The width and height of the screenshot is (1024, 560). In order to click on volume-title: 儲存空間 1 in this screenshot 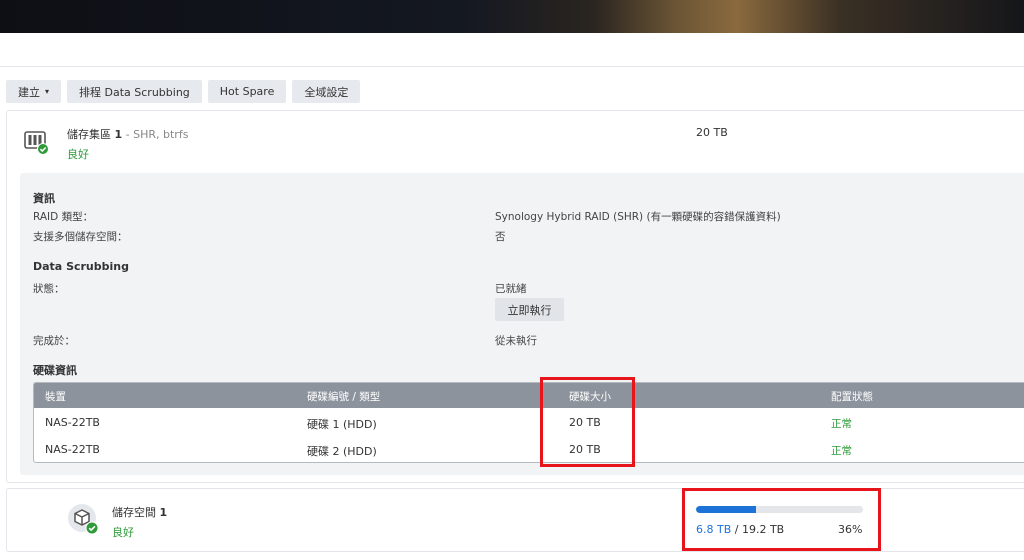, I will do `click(139, 512)`.